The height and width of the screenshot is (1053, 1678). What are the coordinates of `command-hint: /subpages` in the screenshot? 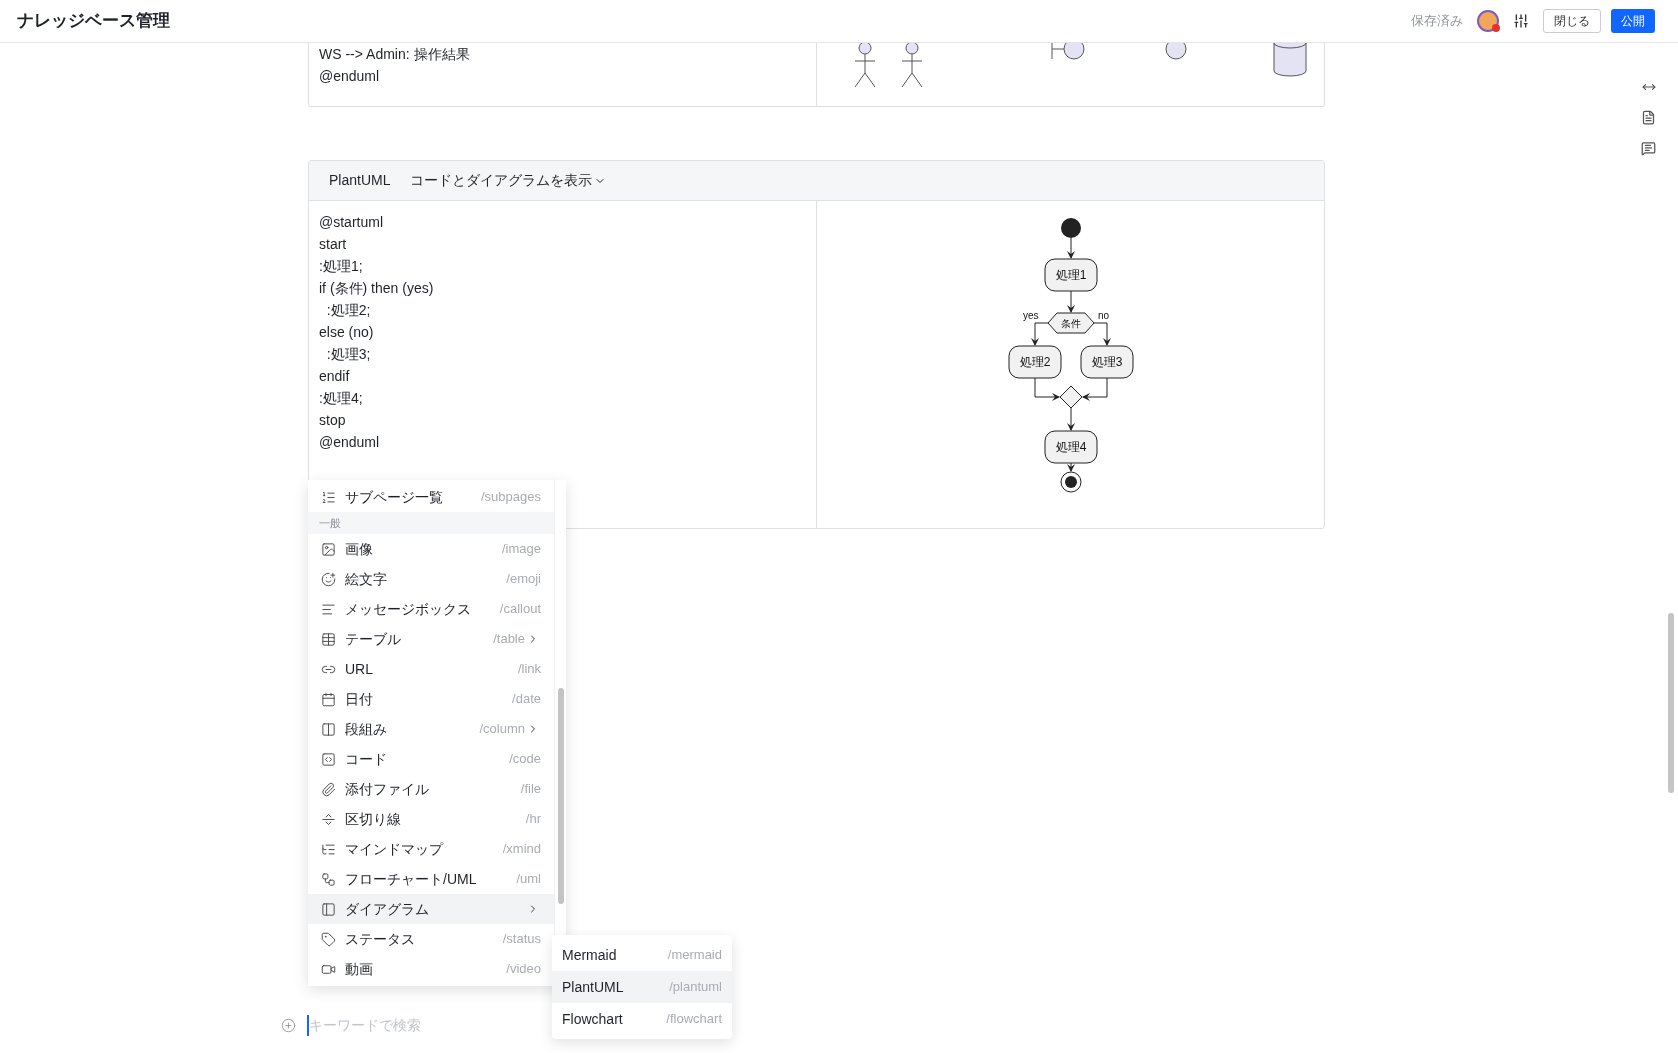 It's located at (511, 497).